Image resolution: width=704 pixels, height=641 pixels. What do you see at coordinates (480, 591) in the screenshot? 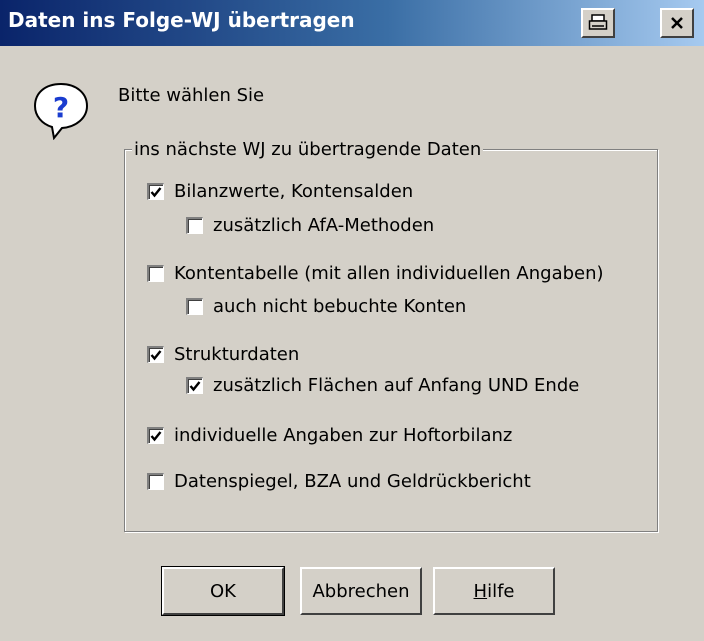
I see `help-mnemonic: H` at bounding box center [480, 591].